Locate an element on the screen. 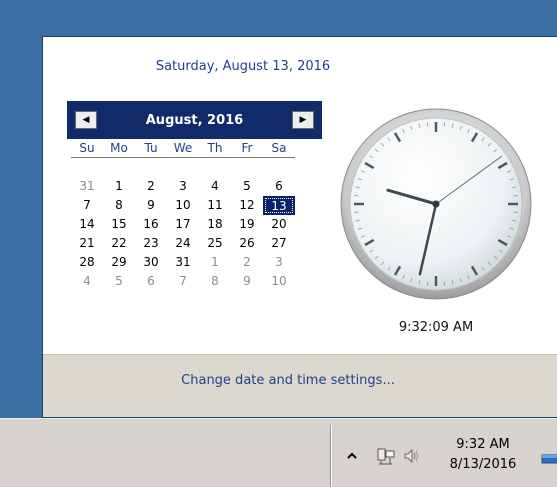  calendar-day-today: 13 is located at coordinates (279, 205).